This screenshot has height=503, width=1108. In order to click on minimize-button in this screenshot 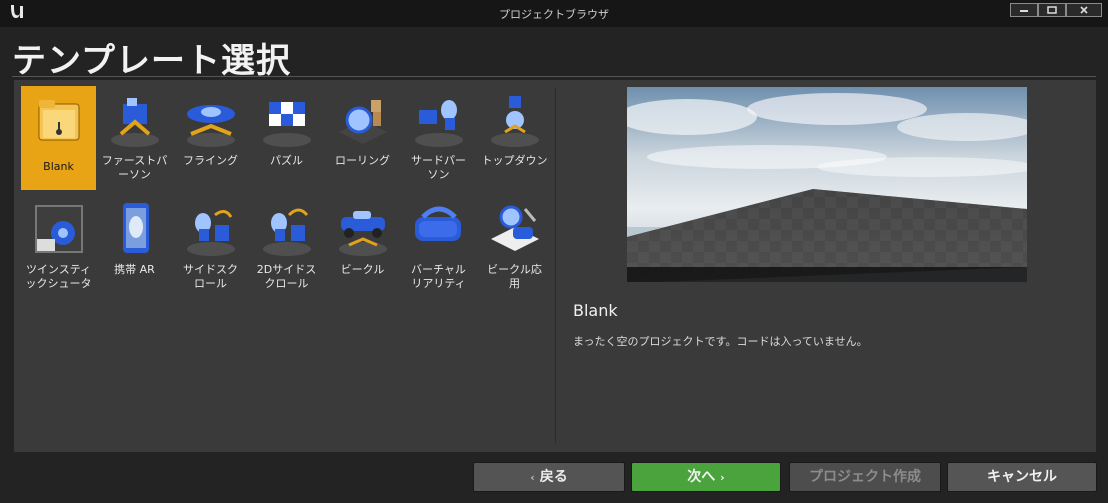, I will do `click(1024, 10)`.